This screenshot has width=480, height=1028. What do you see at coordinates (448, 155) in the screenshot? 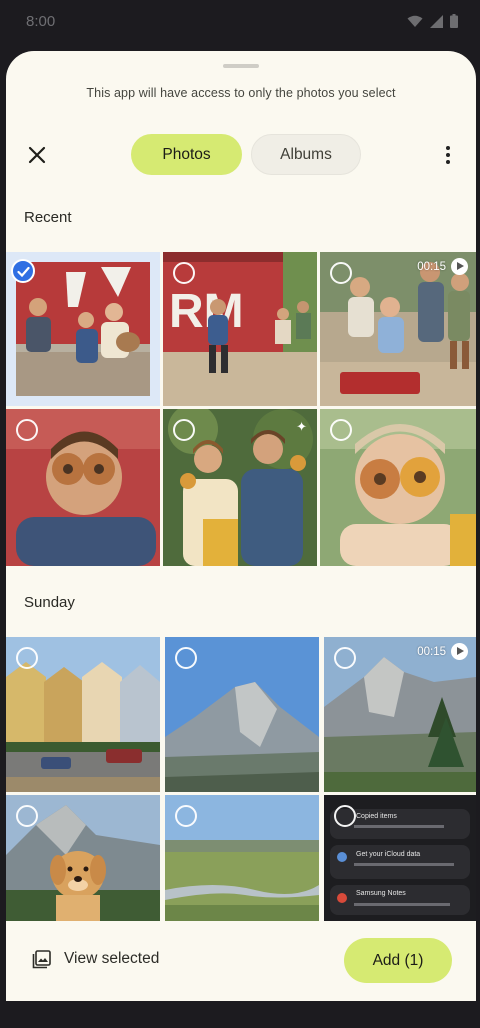
I see `more-options-button` at bounding box center [448, 155].